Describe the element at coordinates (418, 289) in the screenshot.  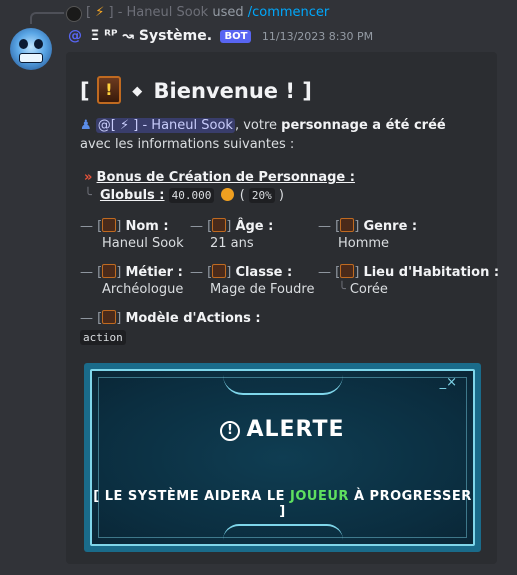
I see `field-value-wrap: ╰ Corée` at that location.